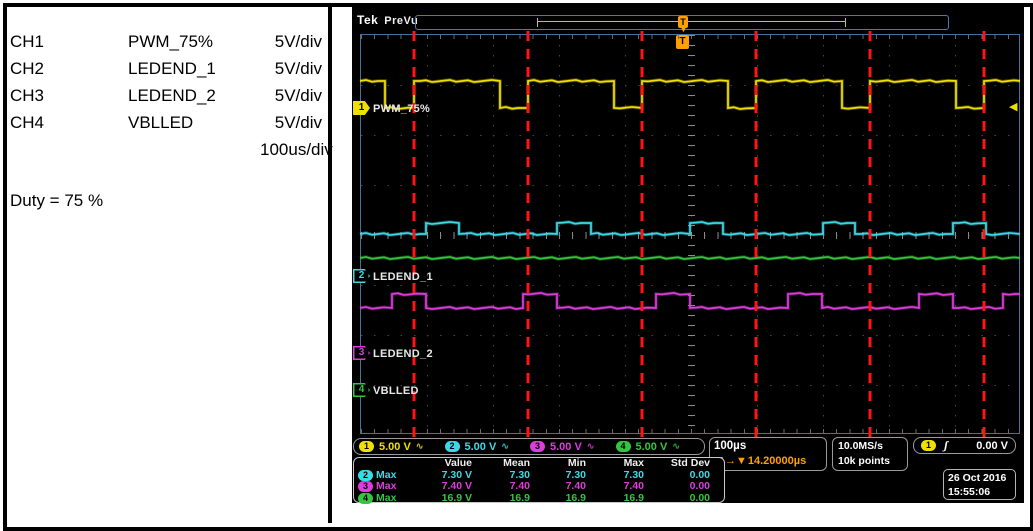 The height and width of the screenshot is (531, 1033). Describe the element at coordinates (69, 149) in the screenshot. I see `spec-ch` at that location.